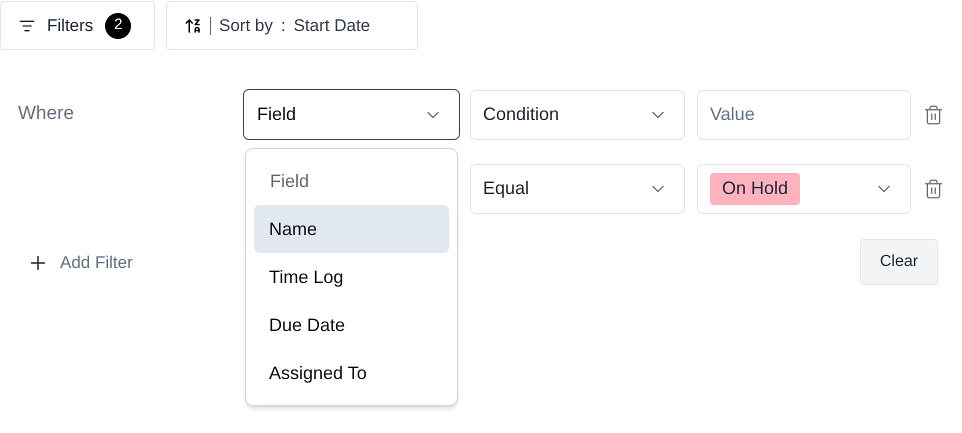 This screenshot has width=962, height=433. What do you see at coordinates (804, 115) in the screenshot?
I see `value-field: Value` at bounding box center [804, 115].